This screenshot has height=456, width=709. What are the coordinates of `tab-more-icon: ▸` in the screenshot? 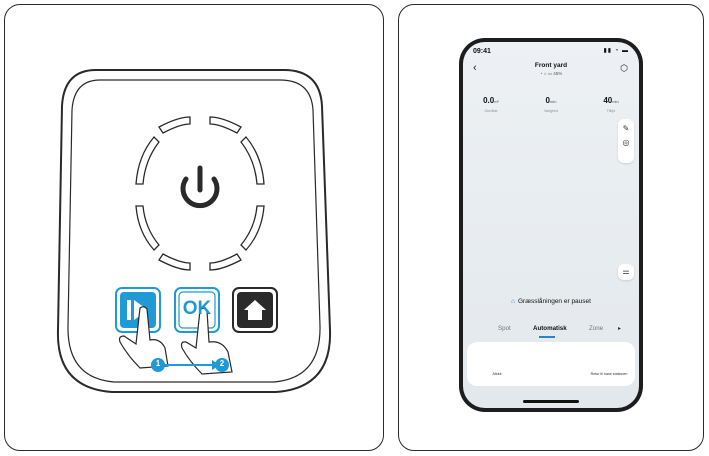 It's located at (619, 328).